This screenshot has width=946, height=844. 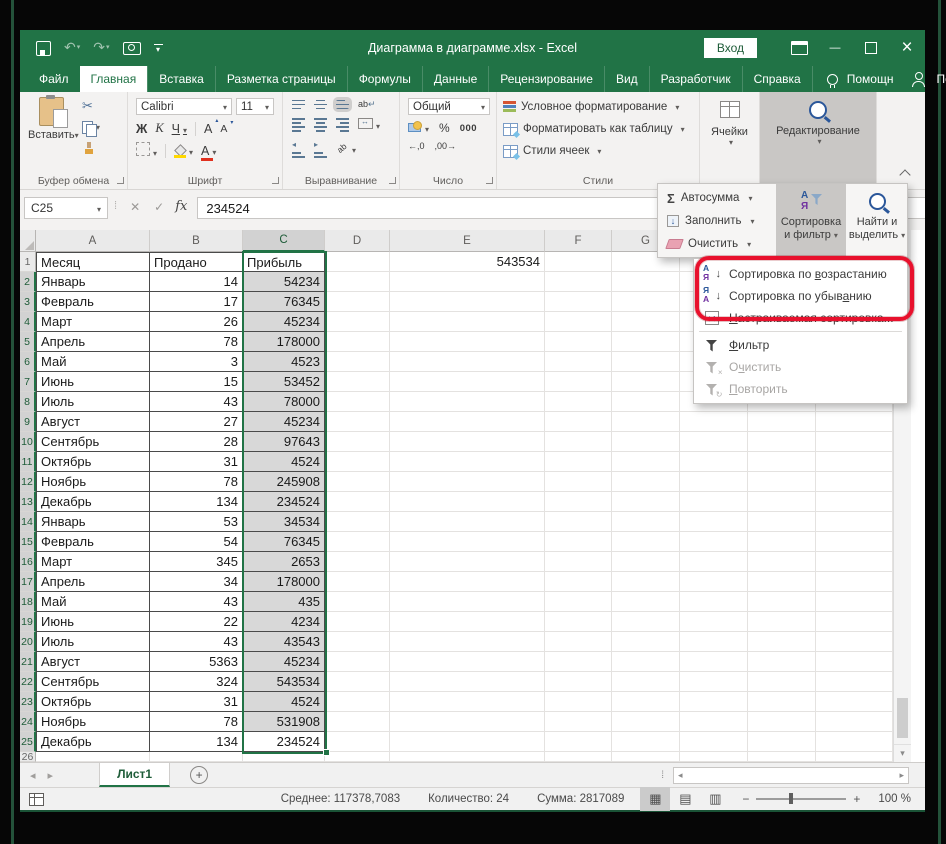 What do you see at coordinates (284, 422) in the screenshot?
I see `cell-C9: 45234` at bounding box center [284, 422].